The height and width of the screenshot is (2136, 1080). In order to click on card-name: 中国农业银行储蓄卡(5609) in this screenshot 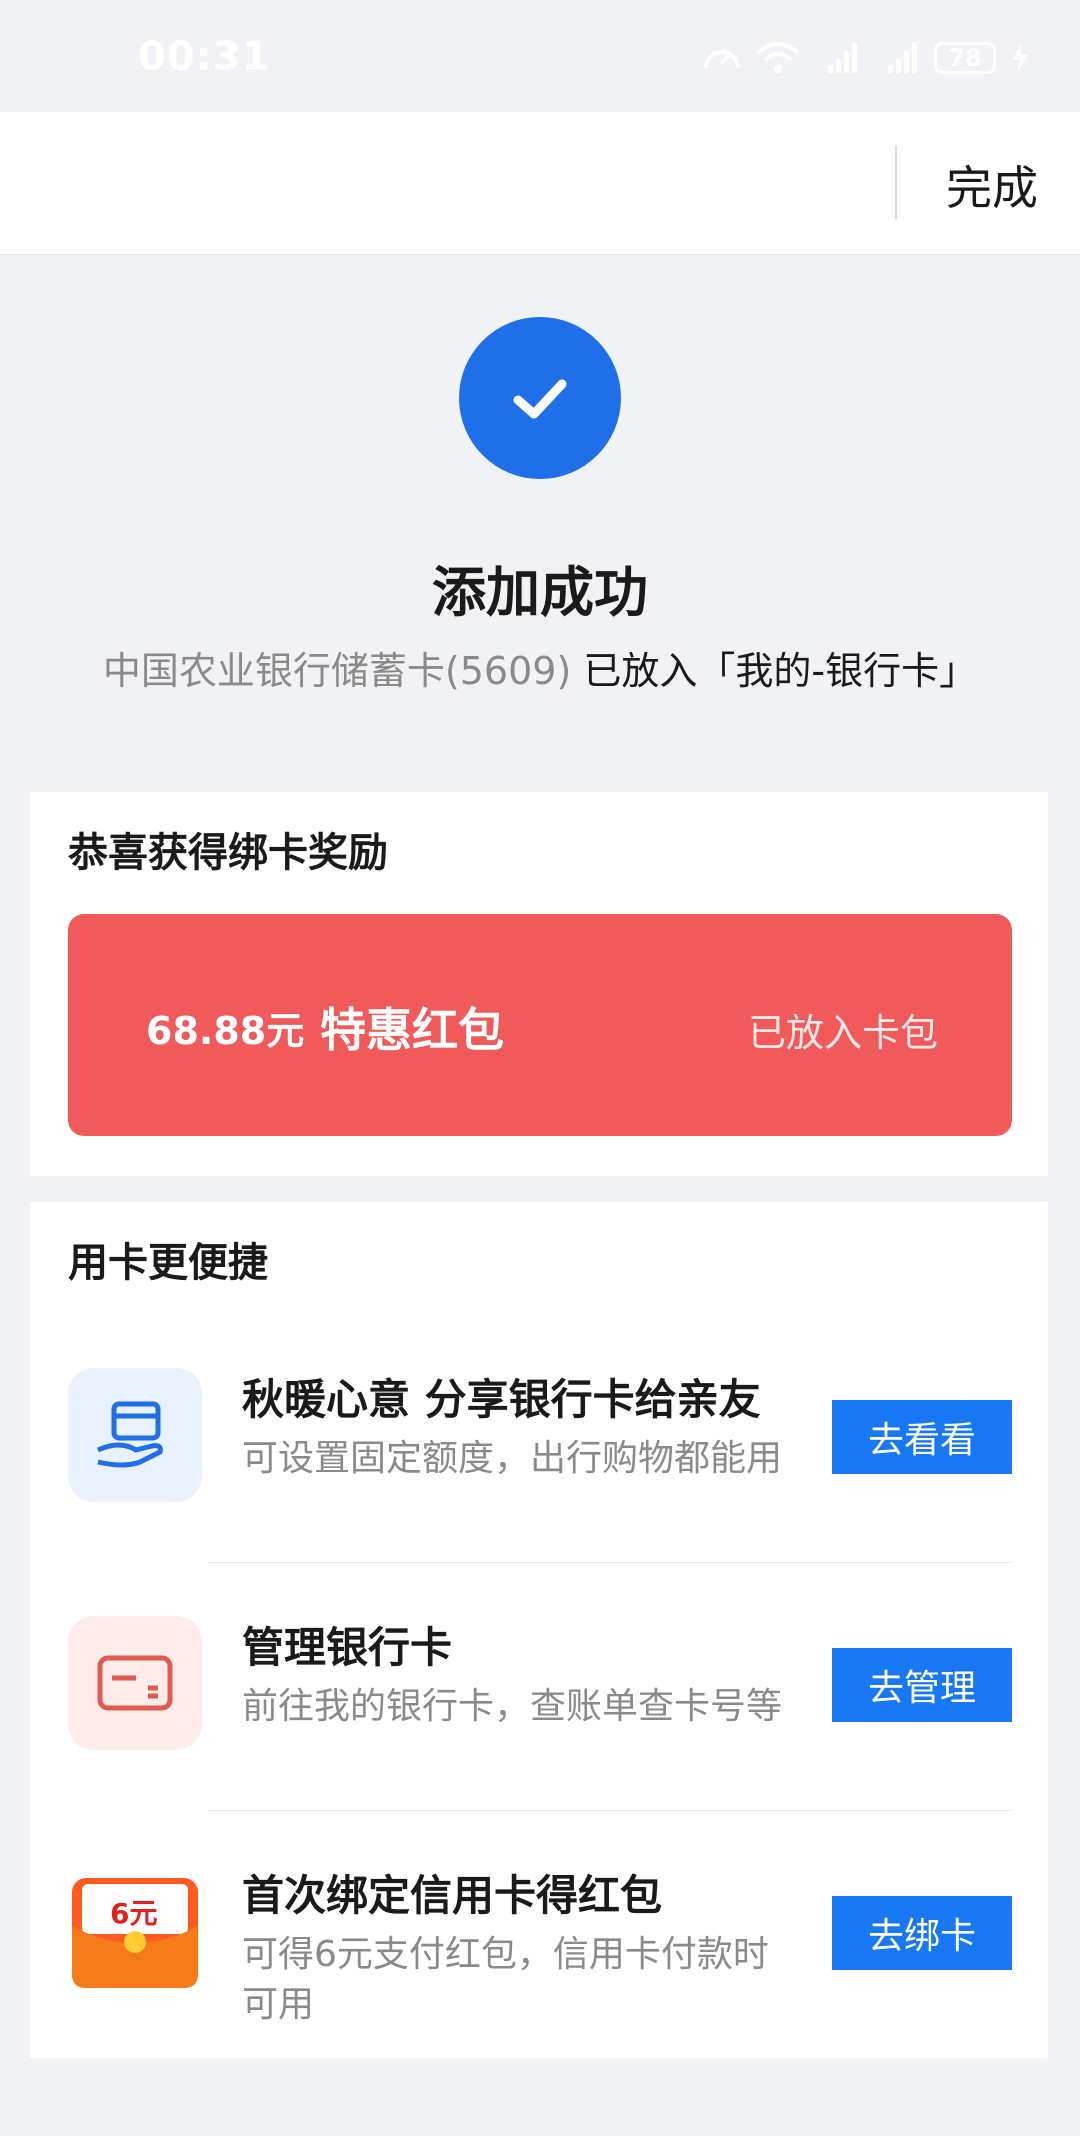, I will do `click(337, 671)`.